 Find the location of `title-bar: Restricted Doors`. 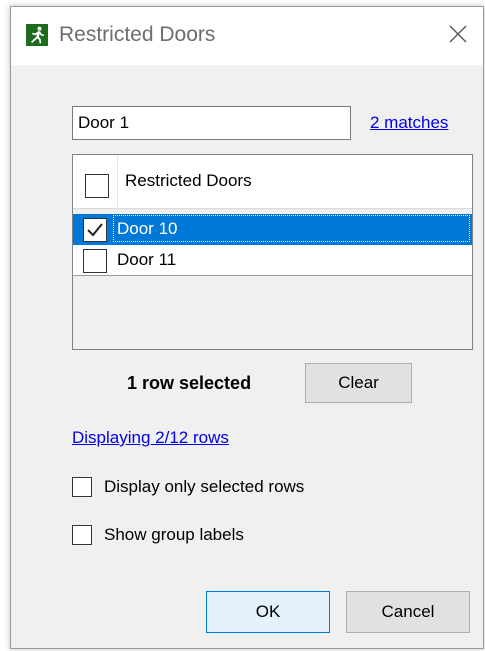

title-bar: Restricted Doors is located at coordinates (247, 36).